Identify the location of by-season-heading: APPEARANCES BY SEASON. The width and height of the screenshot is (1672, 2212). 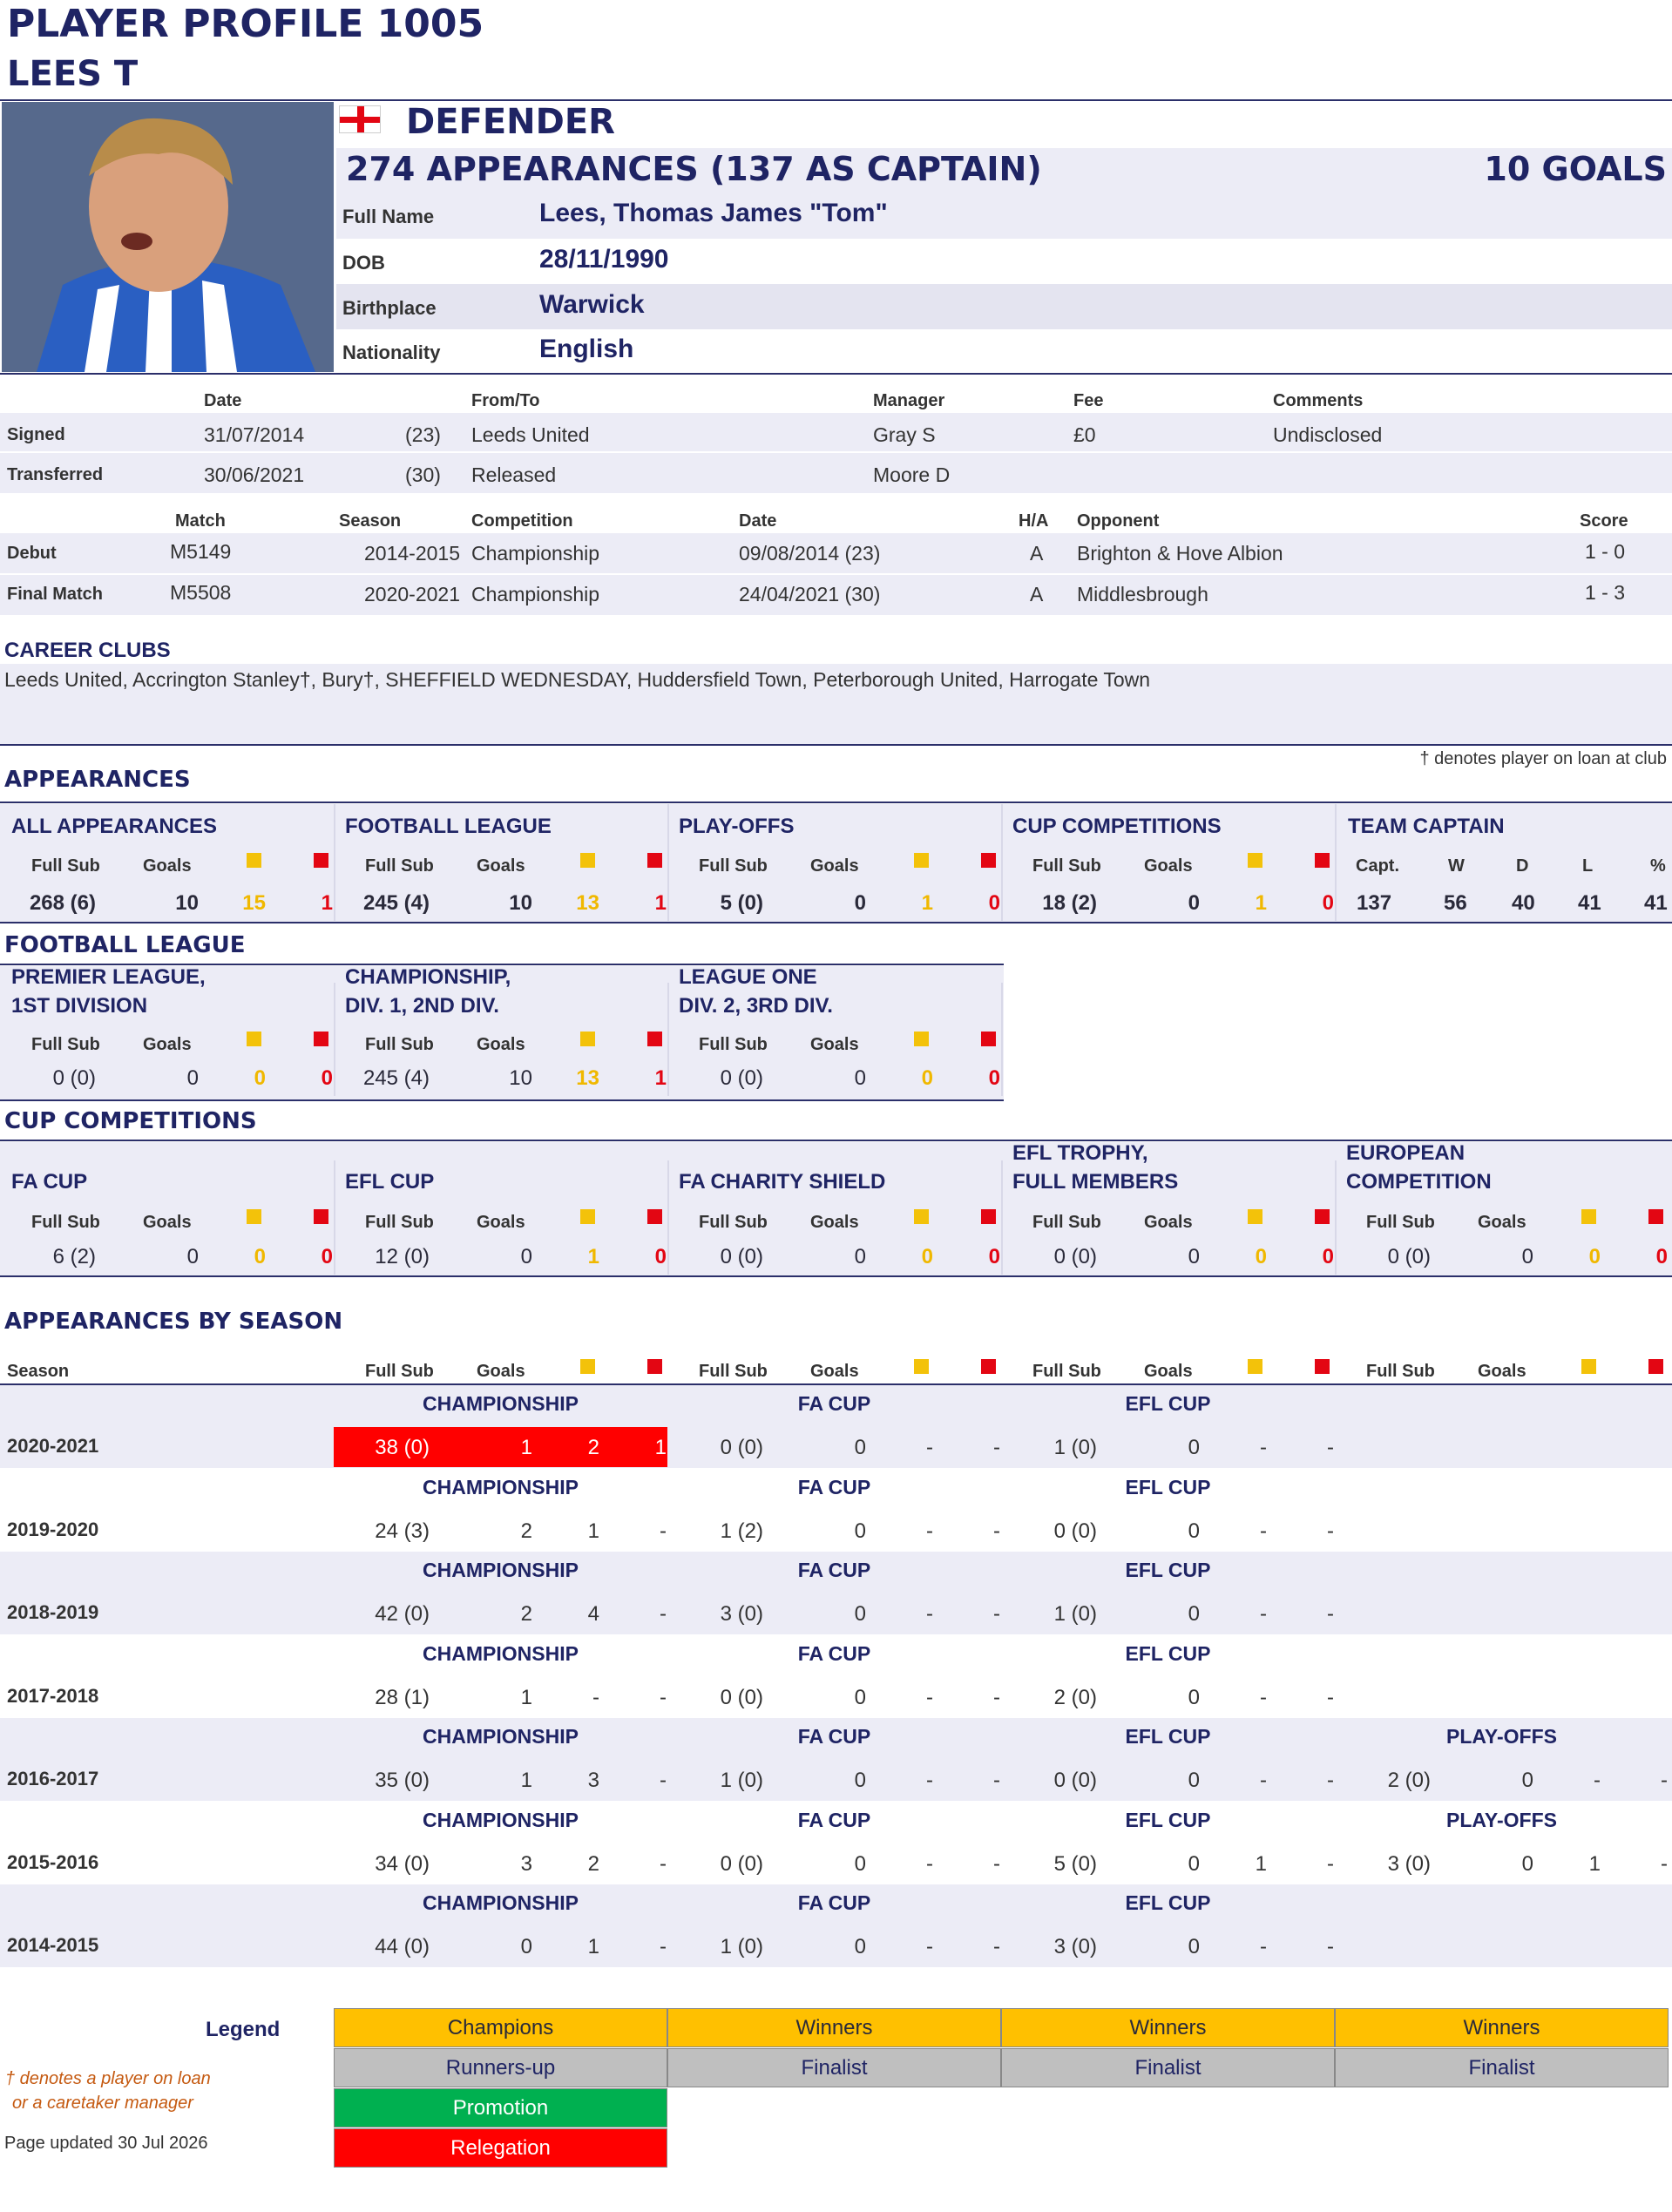
(173, 1322).